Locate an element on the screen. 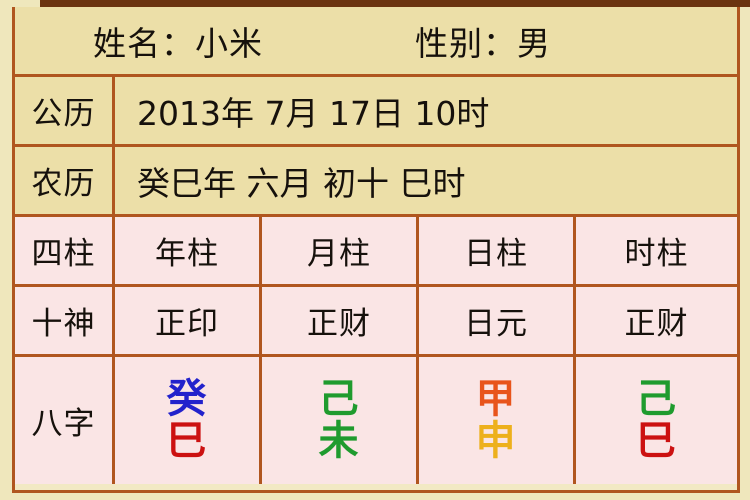 Image resolution: width=750 pixels, height=500 pixels. ten-gods-month: 正财 is located at coordinates (340, 320).